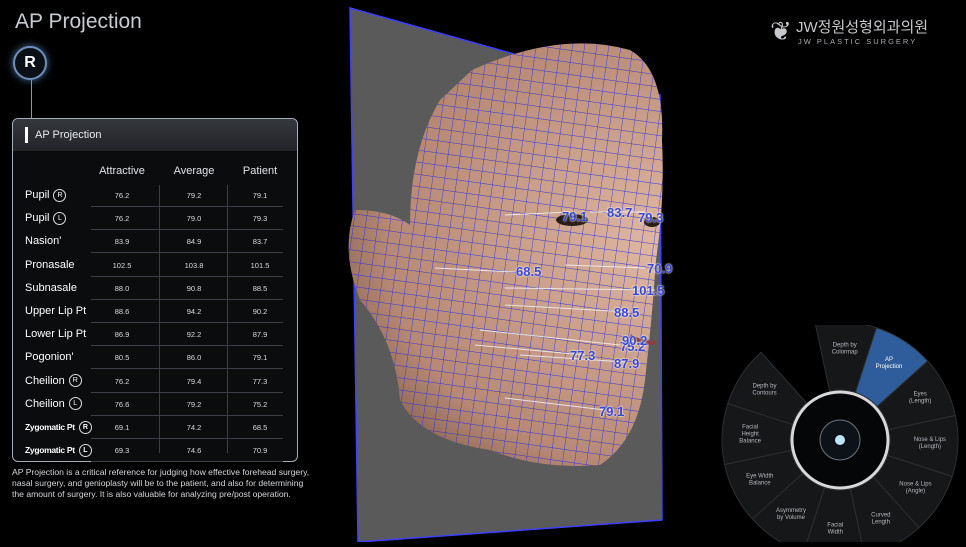  Describe the element at coordinates (78, 21) in the screenshot. I see `page-title: AP Projection` at that location.